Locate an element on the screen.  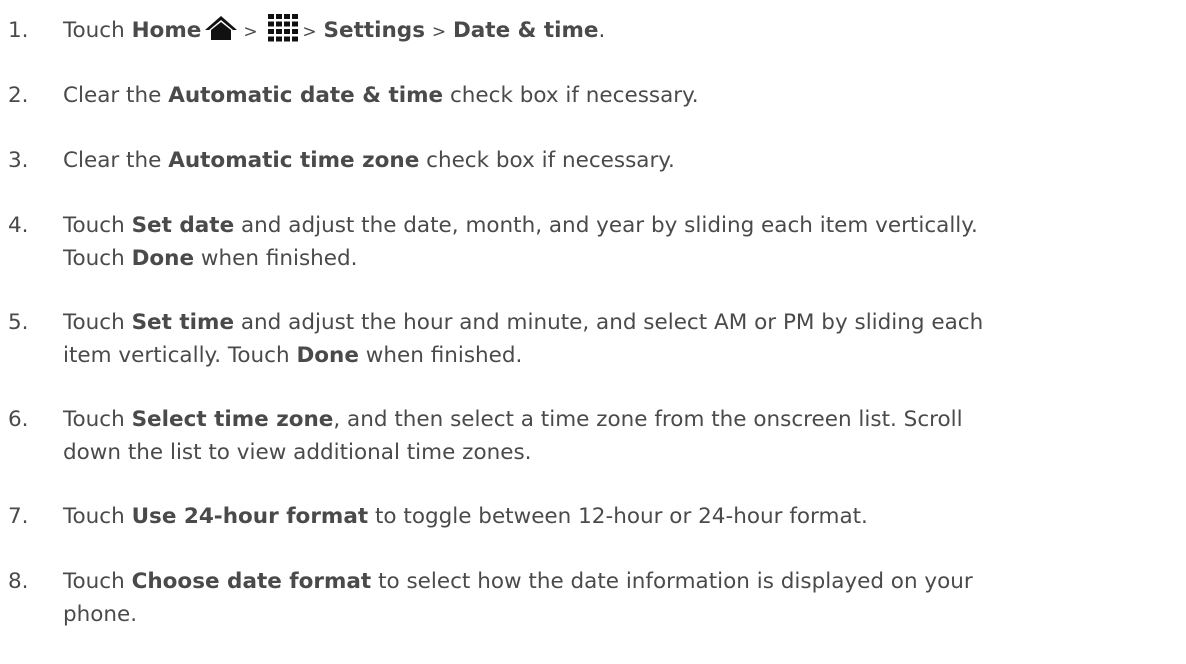
step-bold: Set date is located at coordinates (183, 225).